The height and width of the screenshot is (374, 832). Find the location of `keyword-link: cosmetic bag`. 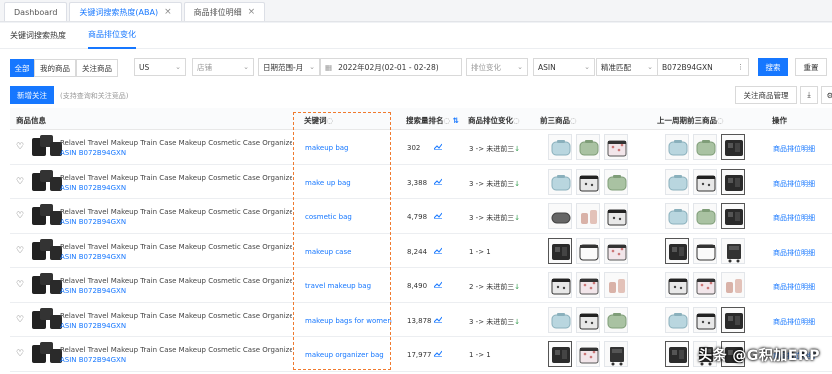

keyword-link: cosmetic bag is located at coordinates (328, 217).